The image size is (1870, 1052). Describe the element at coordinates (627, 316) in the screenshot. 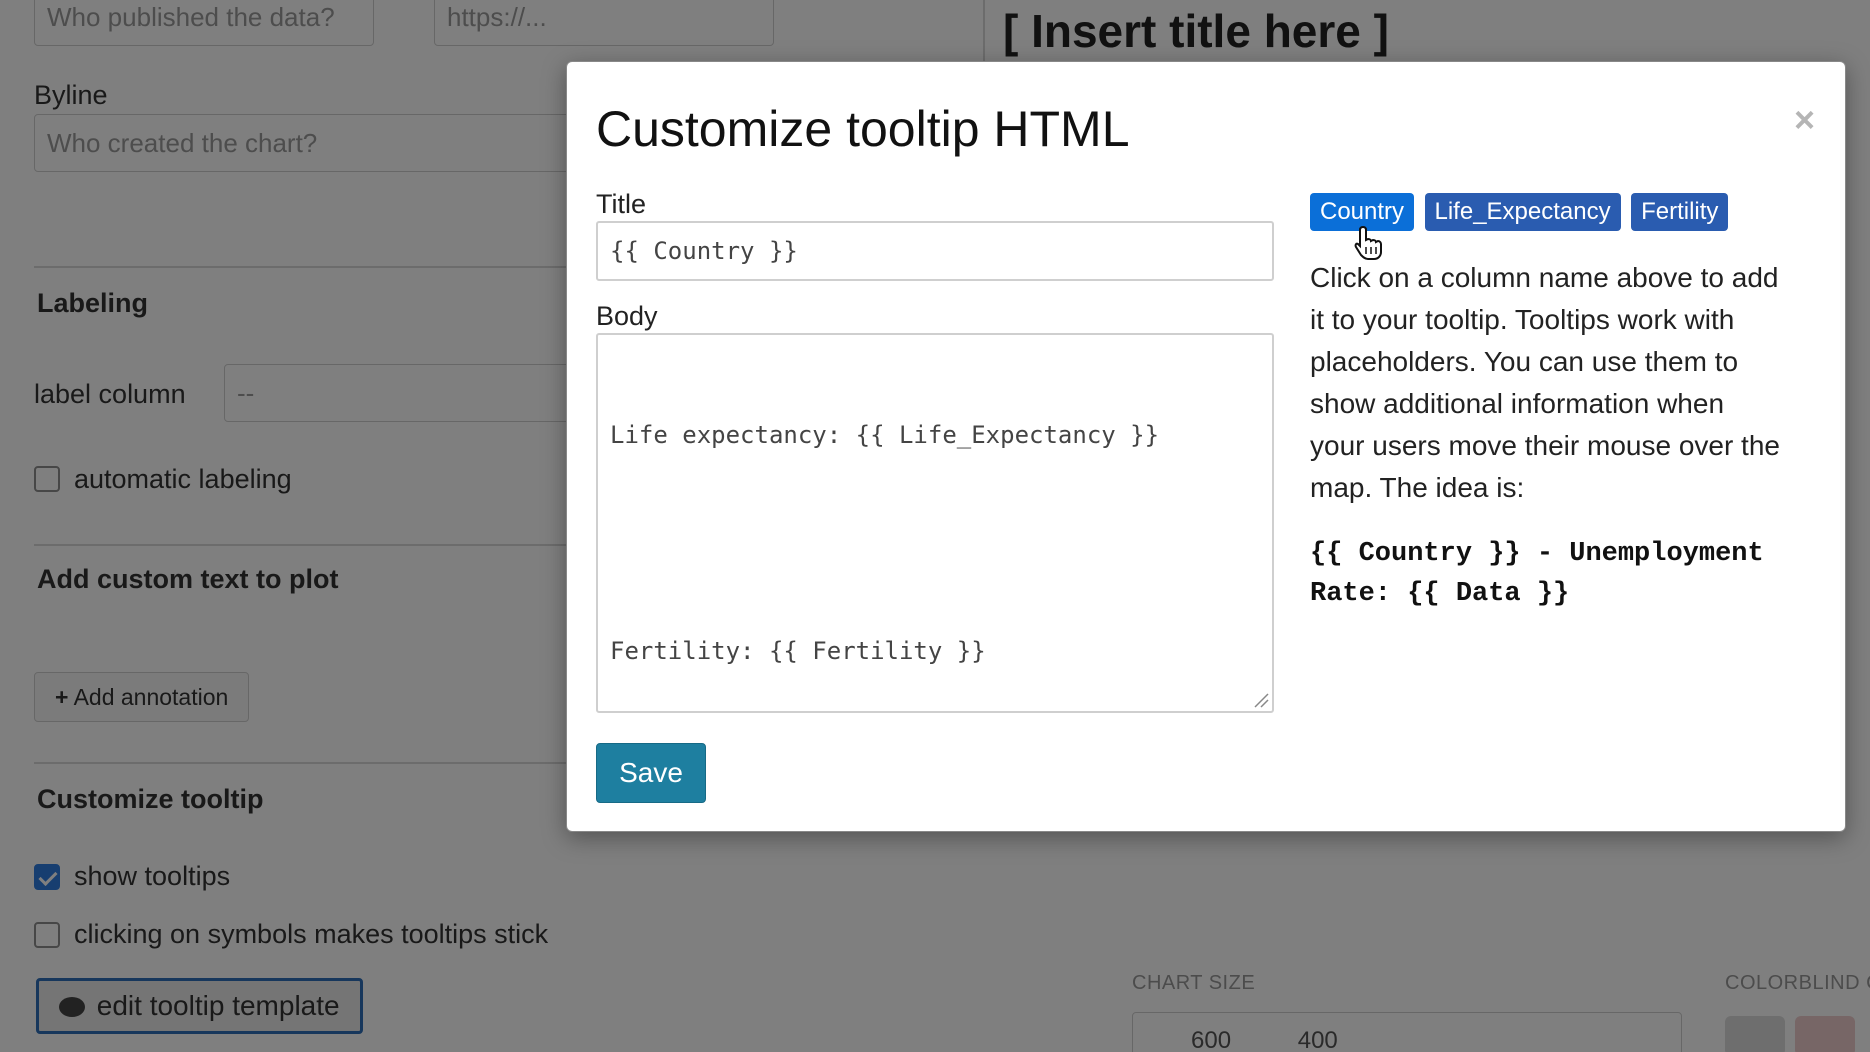

I see `body-field-label: Body` at that location.